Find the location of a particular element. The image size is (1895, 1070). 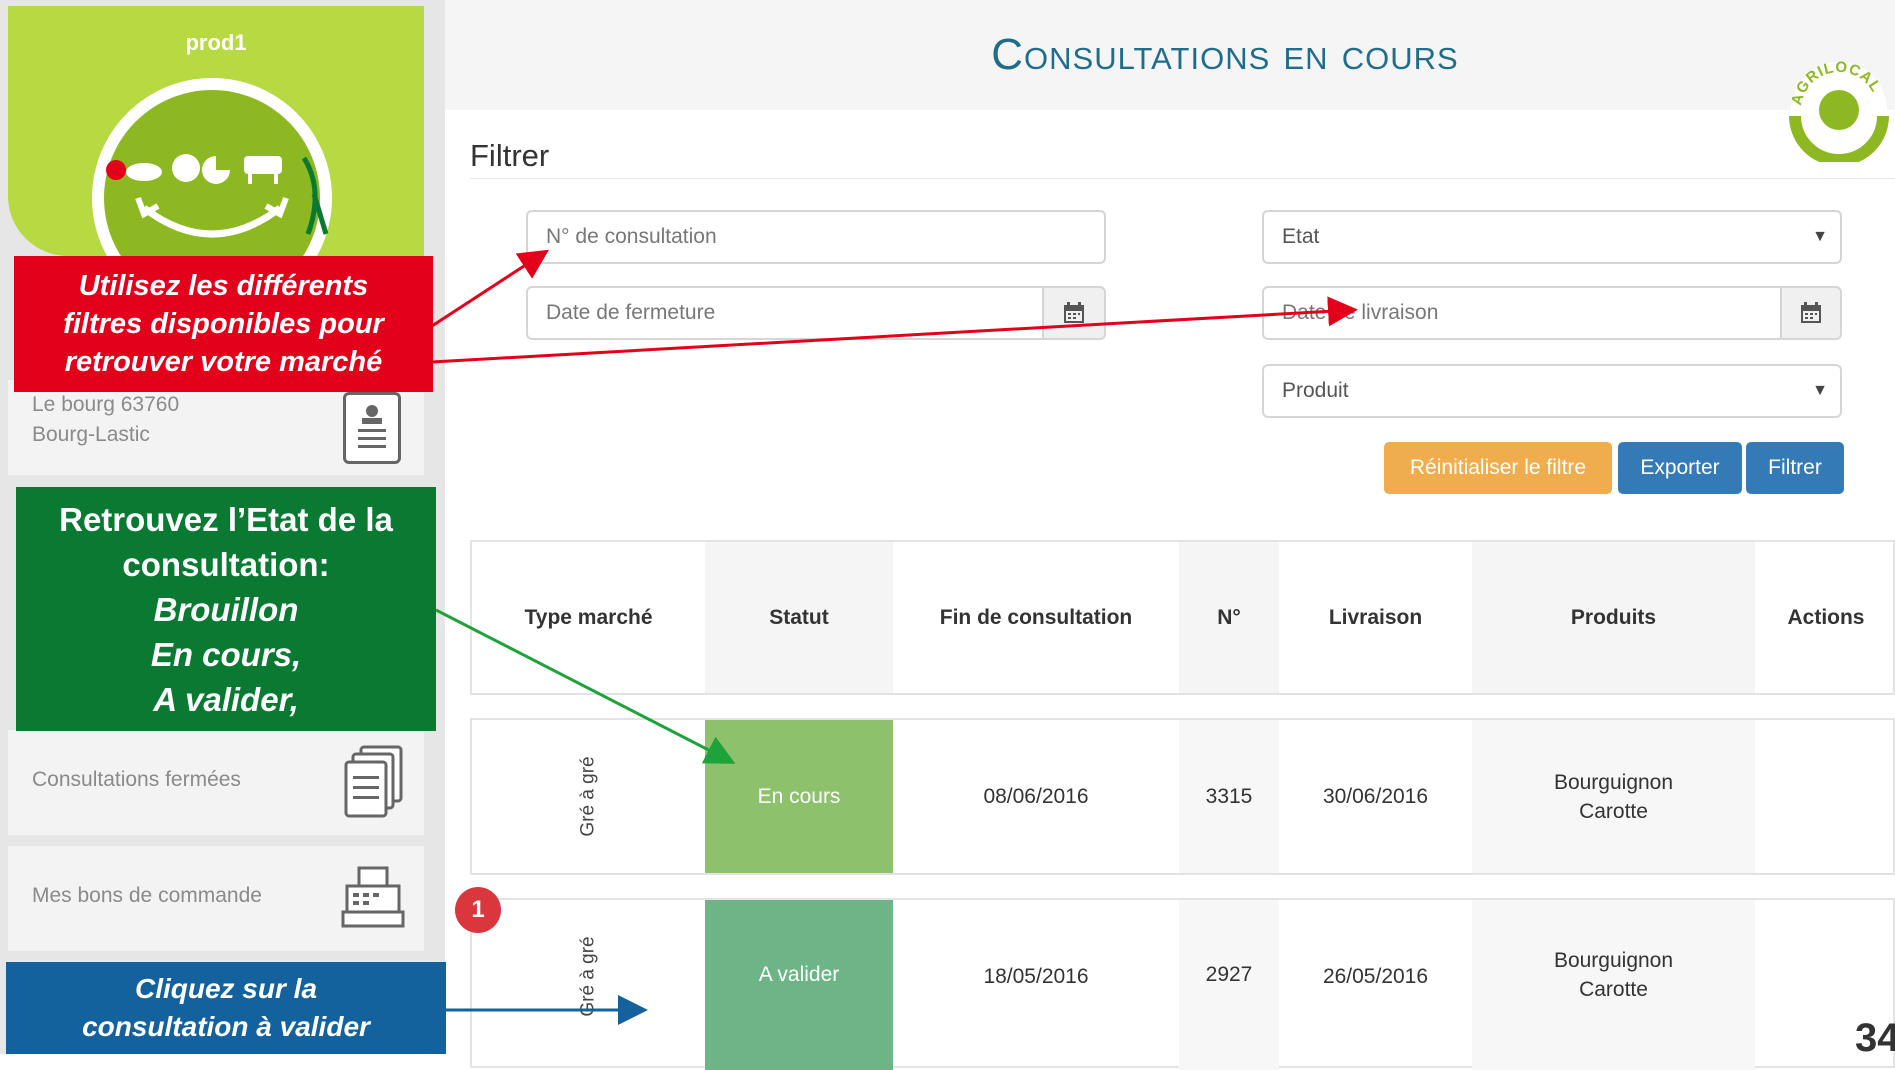

callout-line: filtres disponibles pour is located at coordinates (223, 324).